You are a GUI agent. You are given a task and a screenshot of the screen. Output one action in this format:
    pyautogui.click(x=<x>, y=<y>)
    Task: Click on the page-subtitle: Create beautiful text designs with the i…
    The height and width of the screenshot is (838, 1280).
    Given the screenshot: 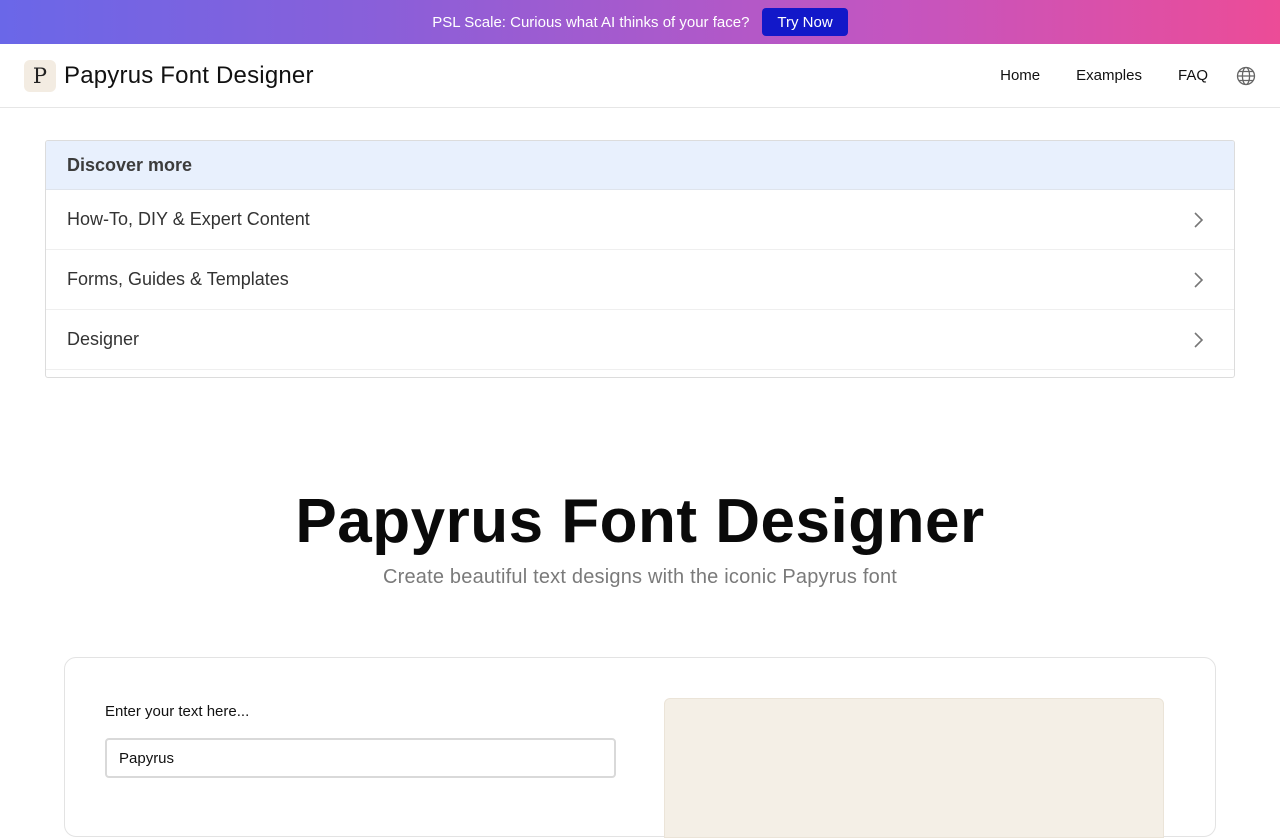 What is the action you would take?
    pyautogui.click(x=640, y=577)
    